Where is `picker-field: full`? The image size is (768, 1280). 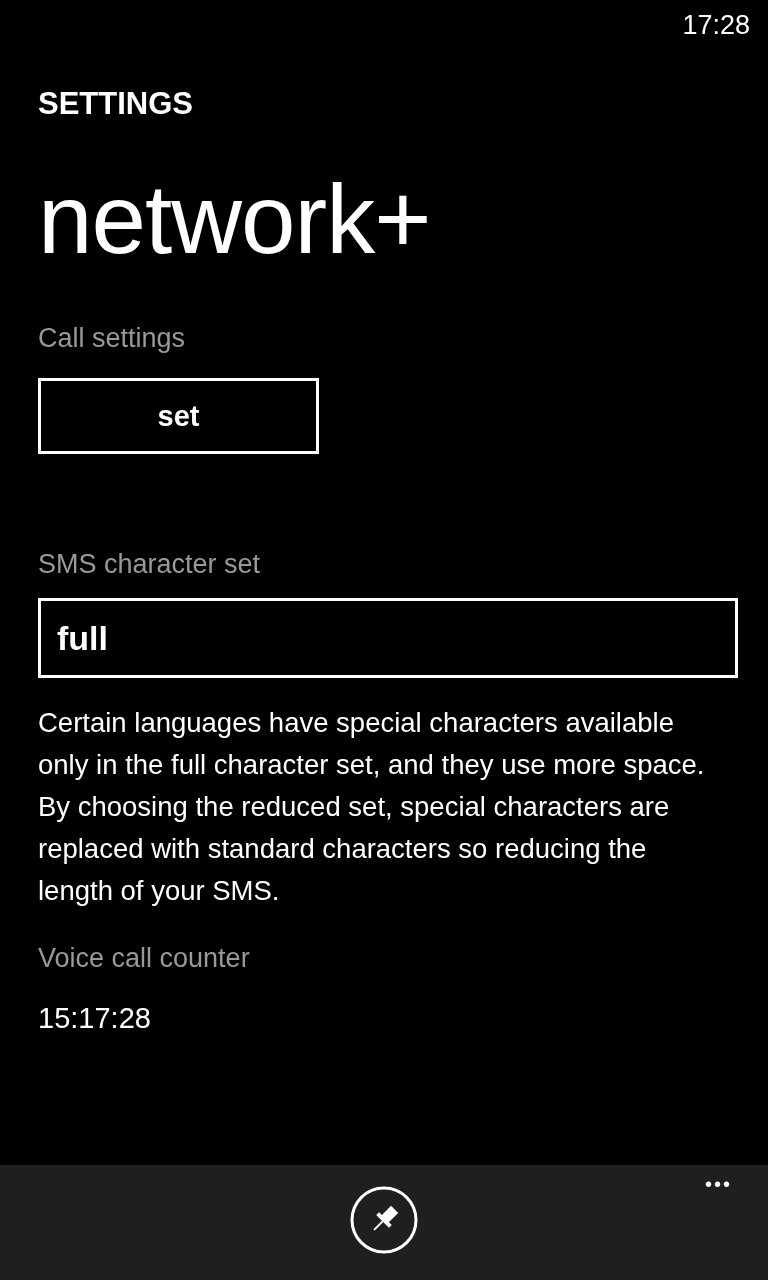 picker-field: full is located at coordinates (388, 638).